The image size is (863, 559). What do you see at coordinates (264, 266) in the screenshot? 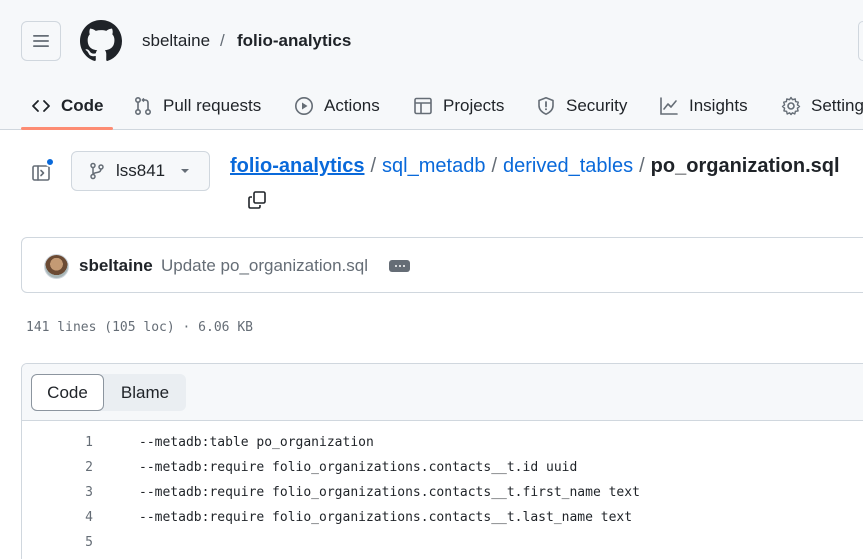
I see `commit-message-link: Update po_organization.sql` at bounding box center [264, 266].